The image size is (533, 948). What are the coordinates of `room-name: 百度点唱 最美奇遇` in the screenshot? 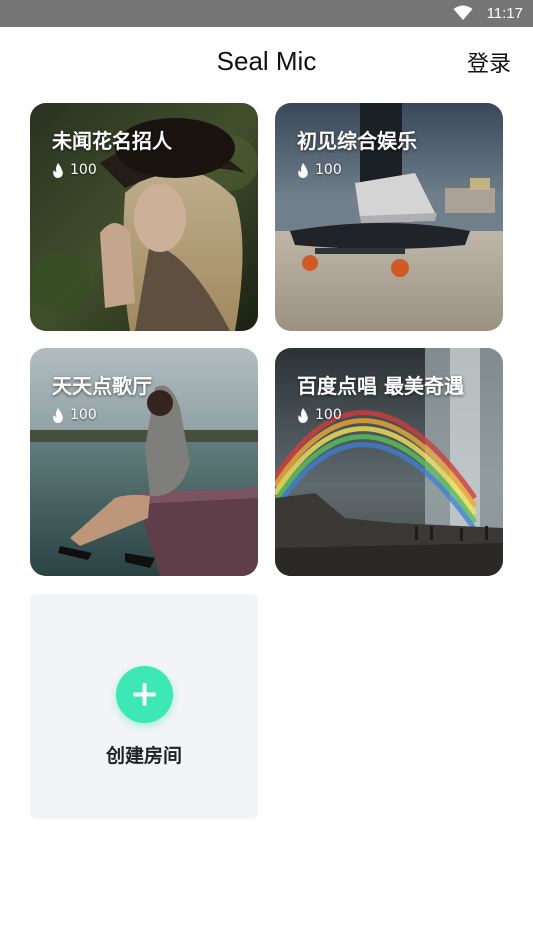 It's located at (380, 386).